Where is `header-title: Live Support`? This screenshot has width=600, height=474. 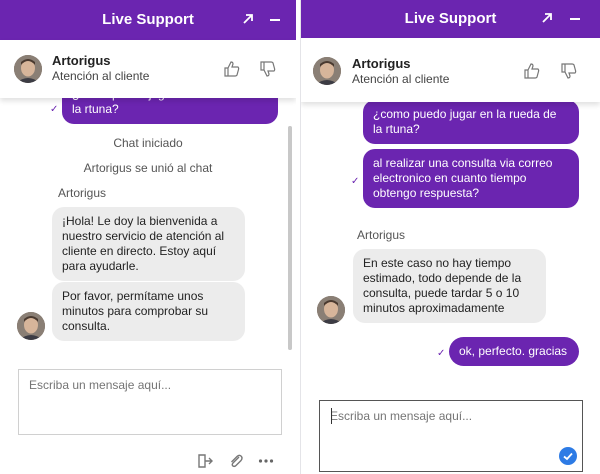 header-title: Live Support is located at coordinates (450, 18).